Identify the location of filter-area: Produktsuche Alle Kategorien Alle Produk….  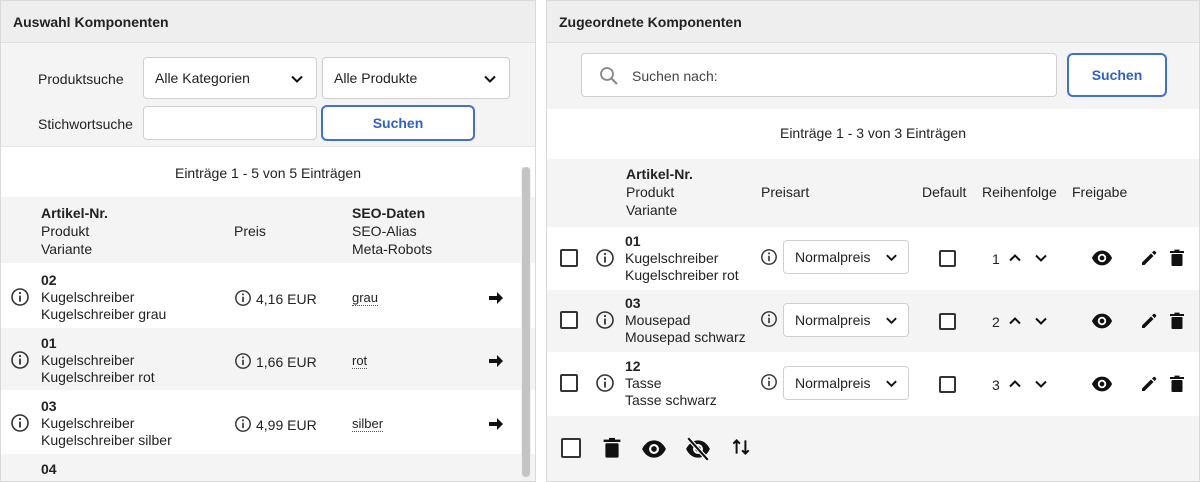
(268, 95).